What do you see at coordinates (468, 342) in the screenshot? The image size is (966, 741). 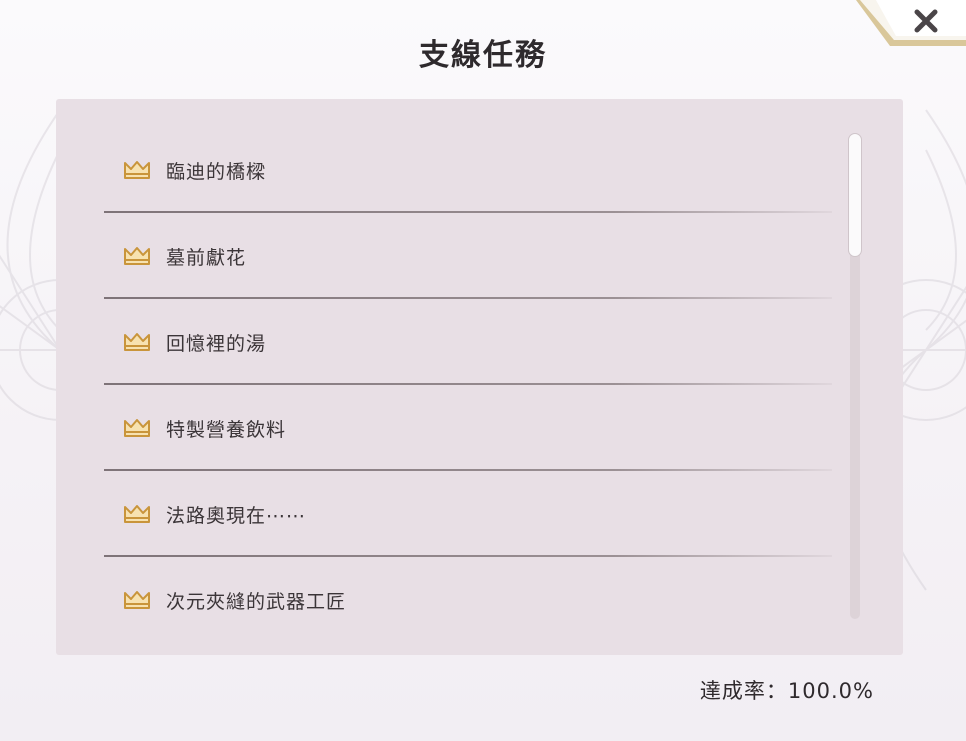 I see `quest-item: 回憶裡的湯` at bounding box center [468, 342].